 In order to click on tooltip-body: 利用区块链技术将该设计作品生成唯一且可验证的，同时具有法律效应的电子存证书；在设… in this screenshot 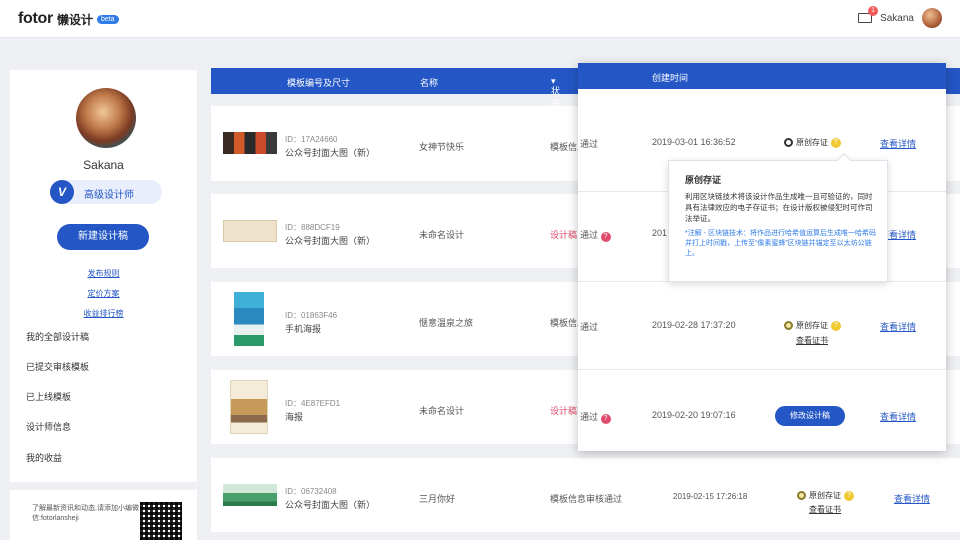, I will do `click(779, 207)`.